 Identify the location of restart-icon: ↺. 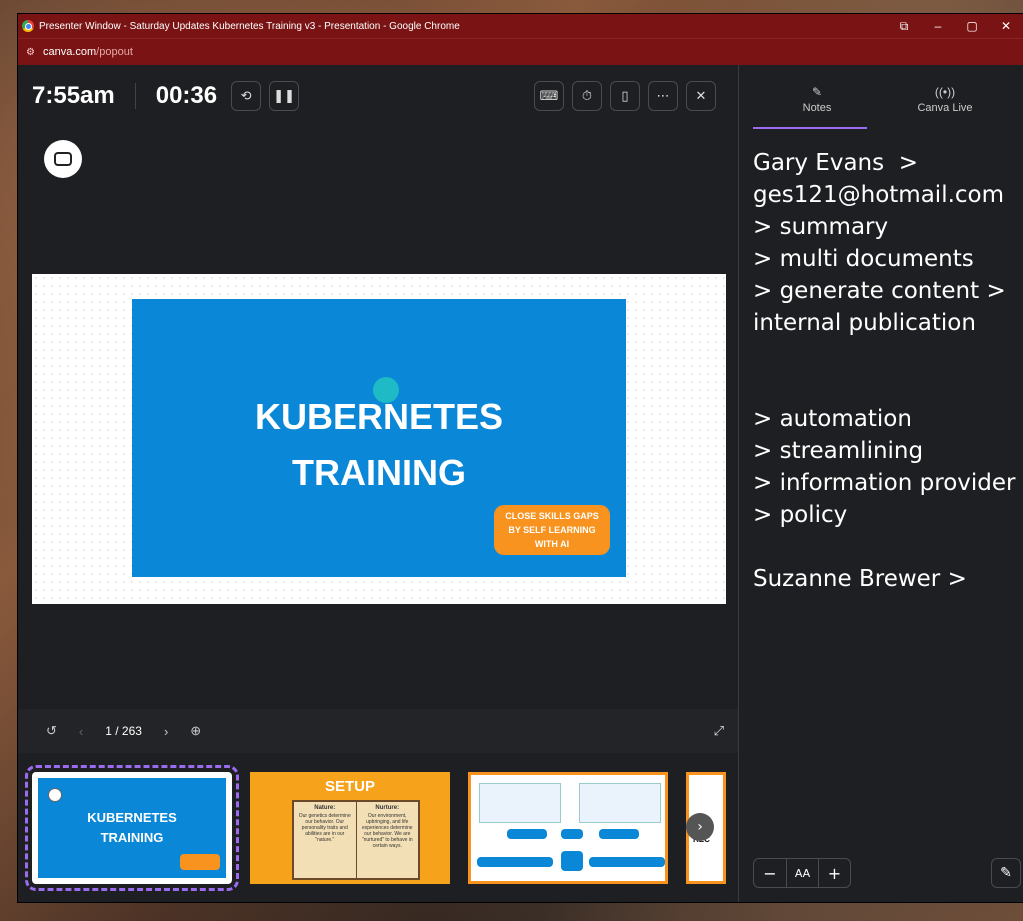
(51, 731).